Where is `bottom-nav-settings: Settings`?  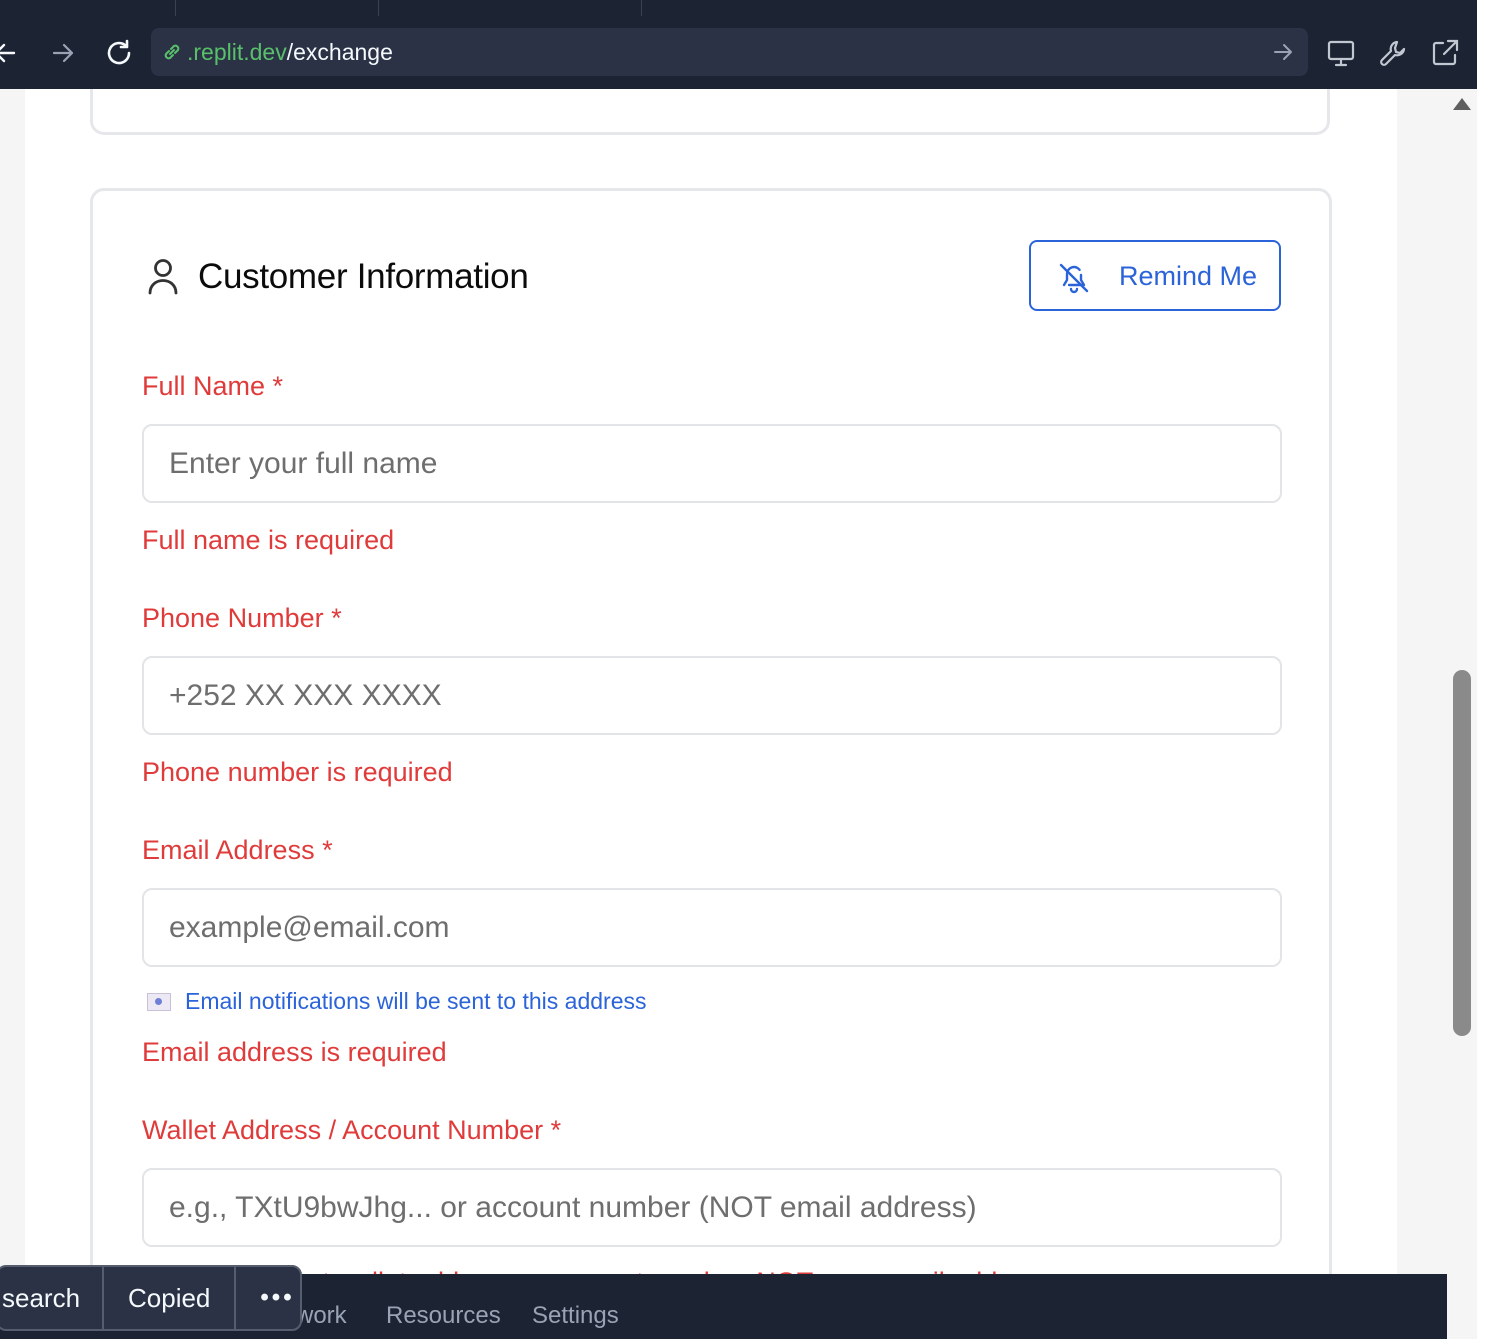 bottom-nav-settings: Settings is located at coordinates (575, 1316).